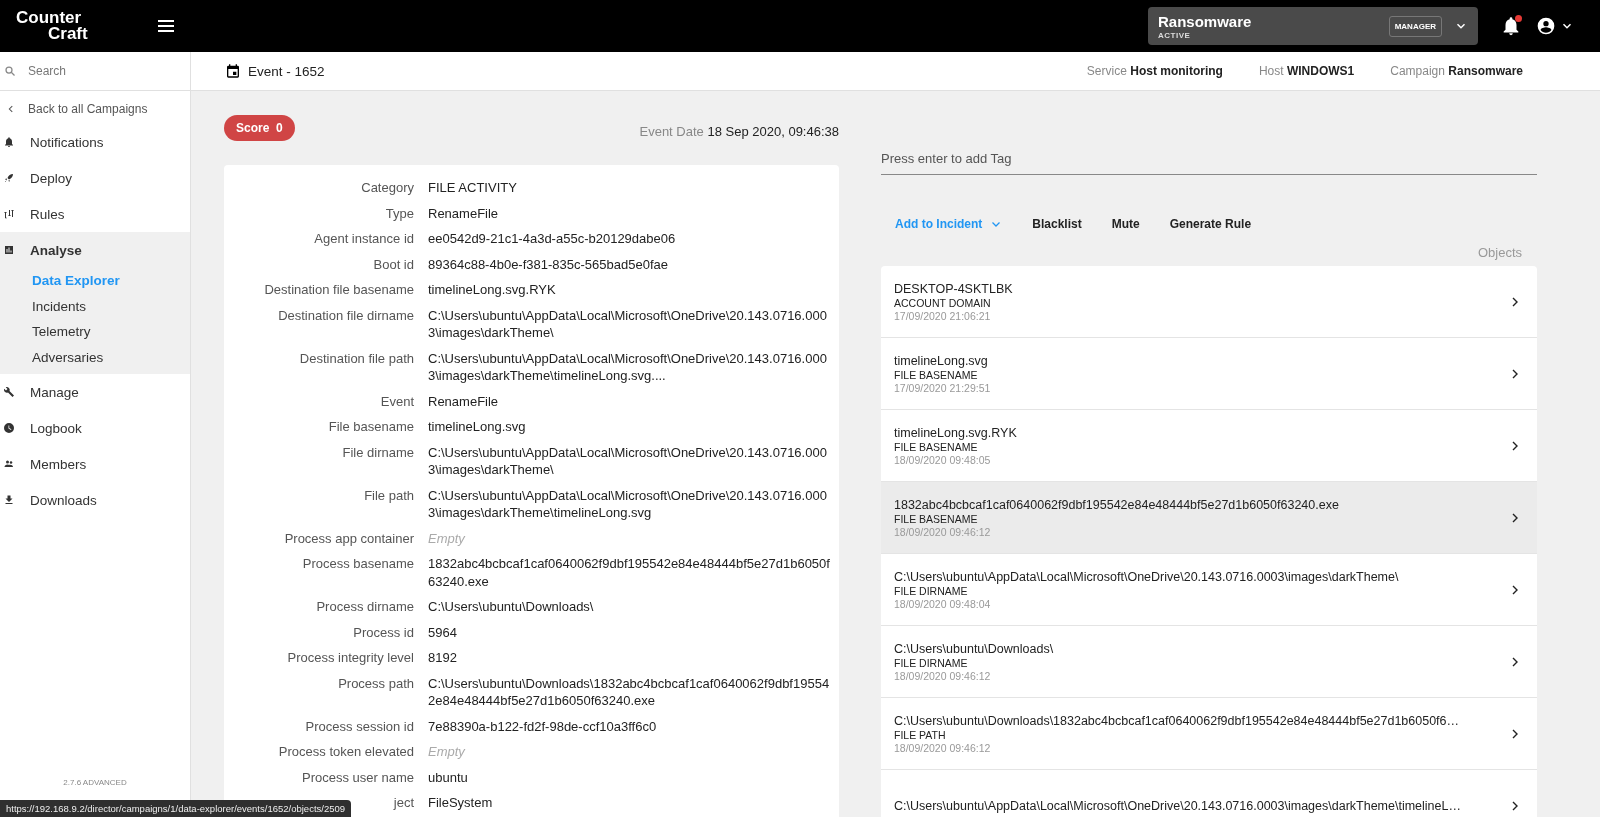 This screenshot has width=1600, height=817. I want to click on action-button: Generate Rule, so click(1210, 224).